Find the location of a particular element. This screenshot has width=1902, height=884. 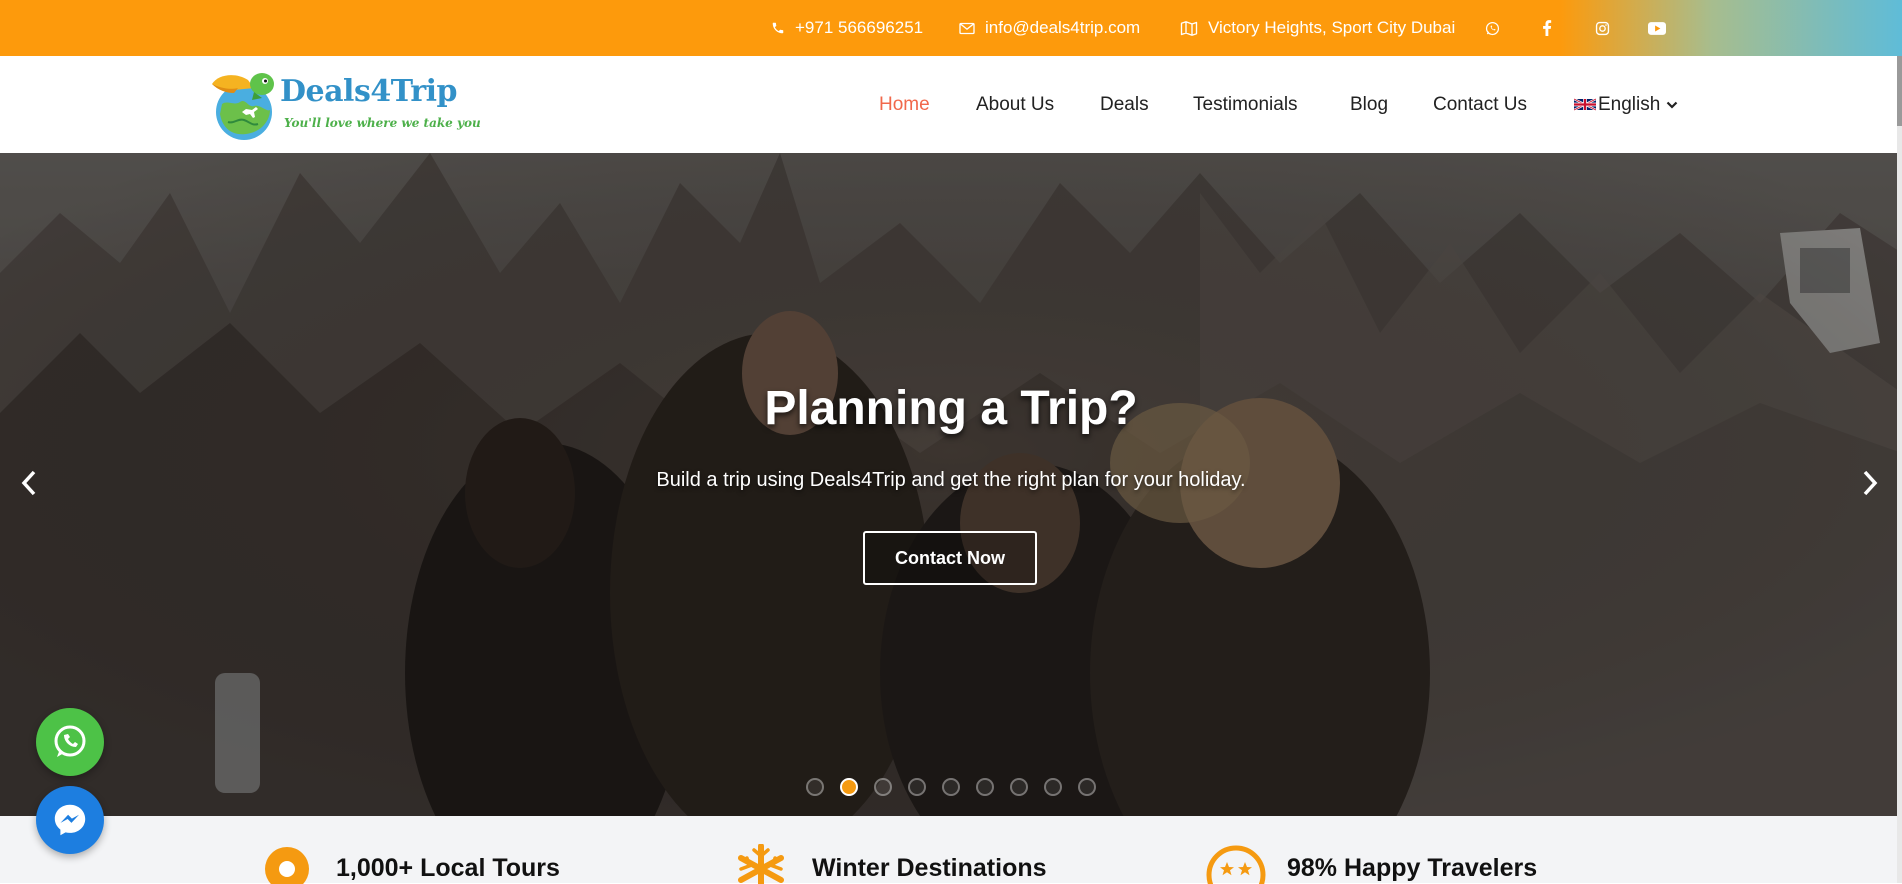

feature-label: Winter Destinations is located at coordinates (929, 868).